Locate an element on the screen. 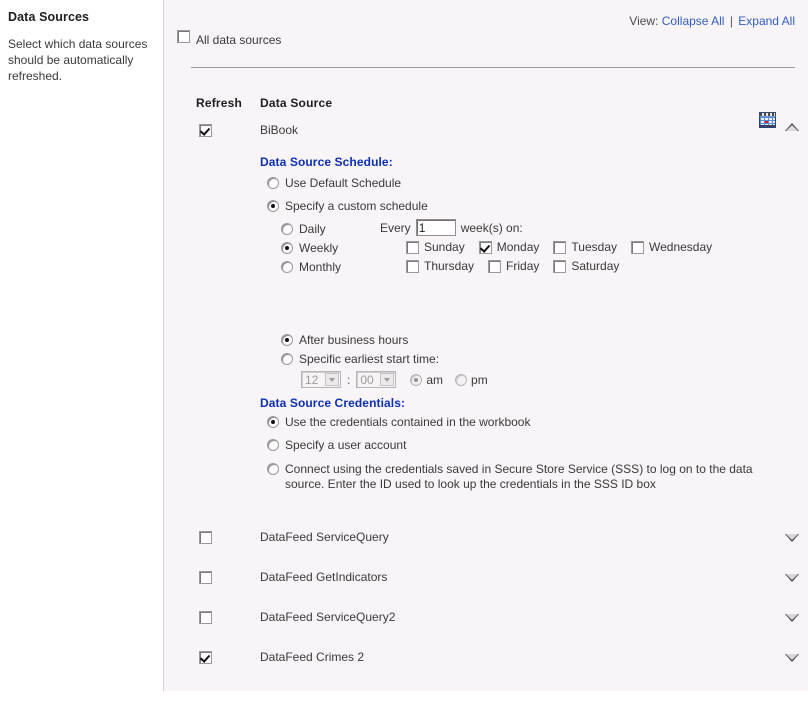  pm-option: pm is located at coordinates (471, 380).